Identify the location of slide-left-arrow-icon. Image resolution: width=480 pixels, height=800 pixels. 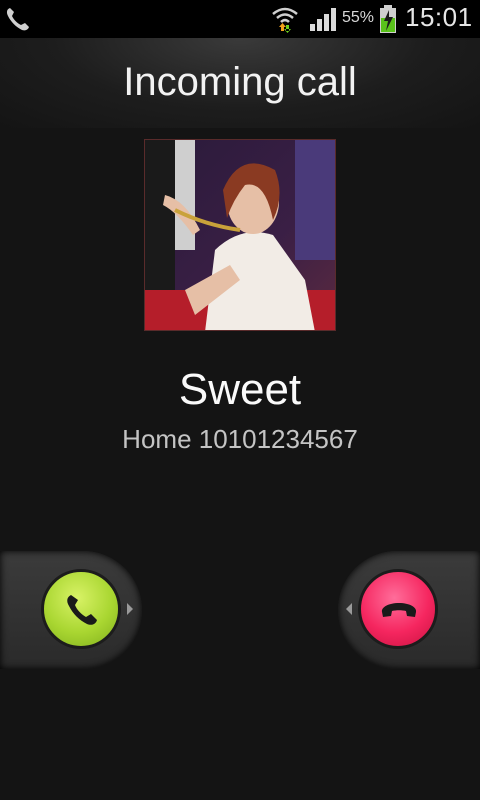
(349, 609).